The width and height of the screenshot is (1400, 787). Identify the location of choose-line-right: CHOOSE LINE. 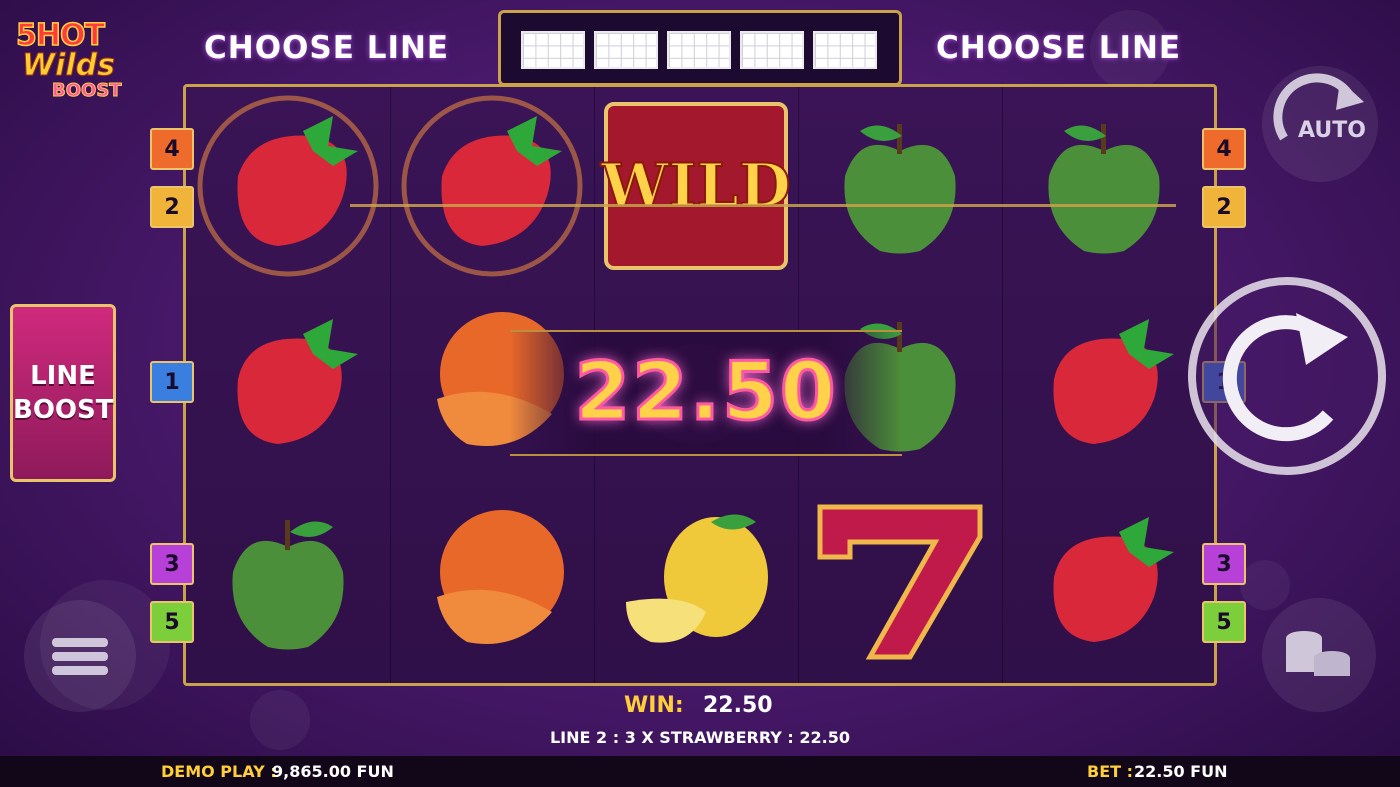
(1059, 48).